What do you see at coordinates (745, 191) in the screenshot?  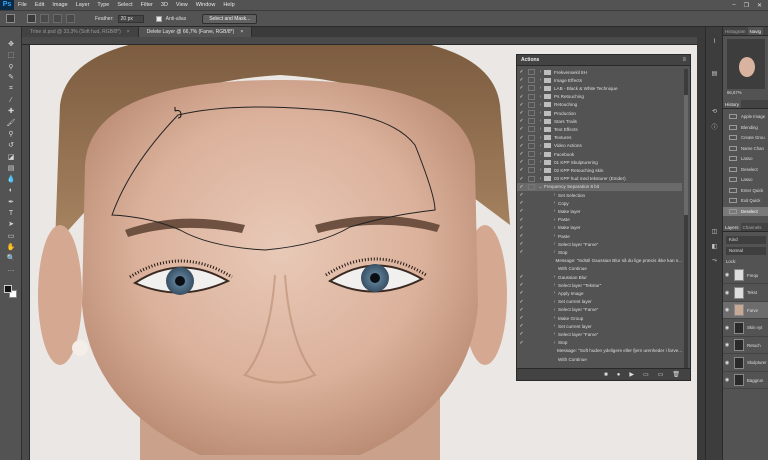 I see `history-item: Enter Quick` at bounding box center [745, 191].